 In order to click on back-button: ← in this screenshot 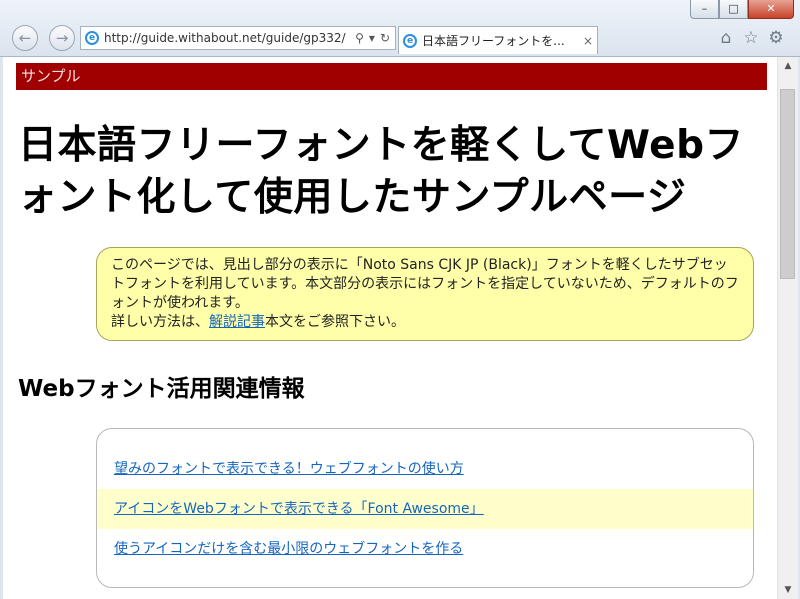, I will do `click(25, 38)`.